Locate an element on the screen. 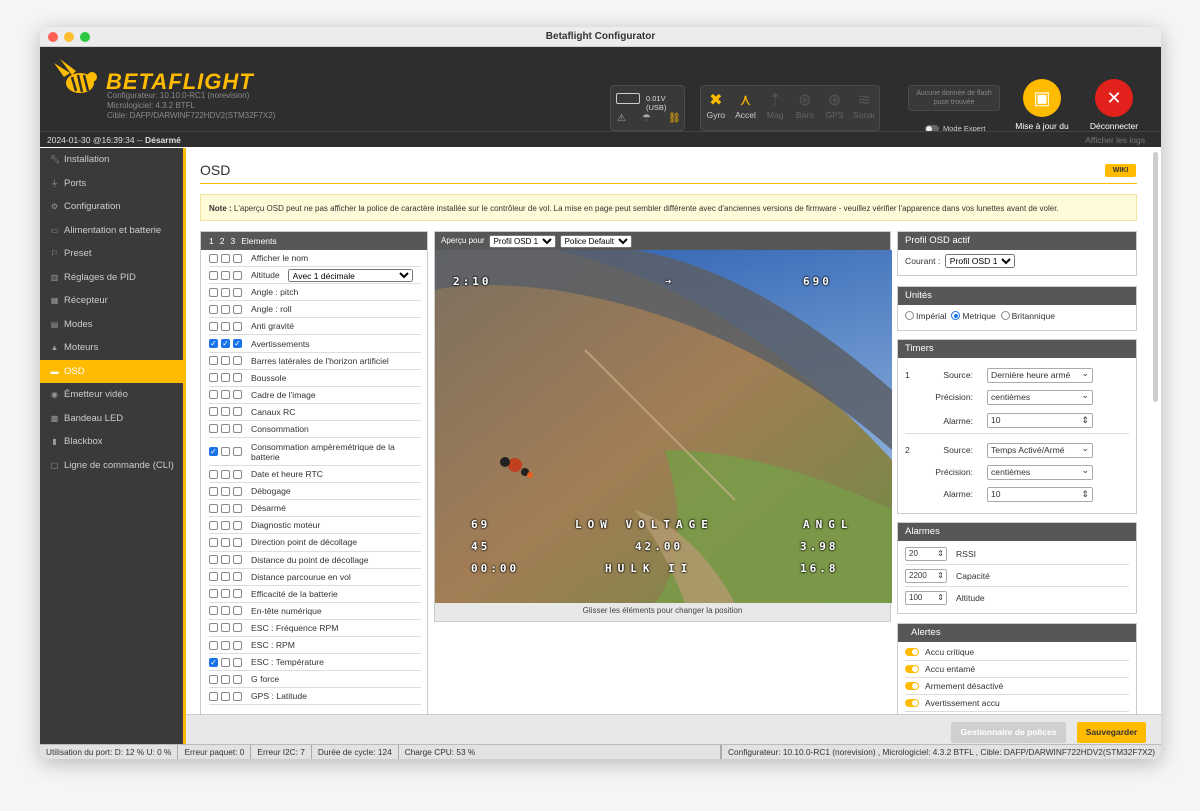 This screenshot has width=1200, height=811. sidebar-item-configuration: ⚙ Configuration is located at coordinates (111, 207).